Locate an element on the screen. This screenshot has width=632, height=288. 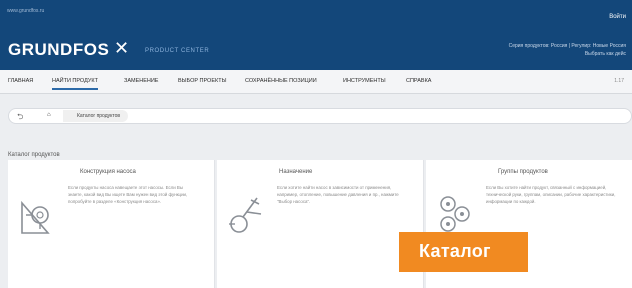
site-url: www.grundfos.ru is located at coordinates (25, 11).